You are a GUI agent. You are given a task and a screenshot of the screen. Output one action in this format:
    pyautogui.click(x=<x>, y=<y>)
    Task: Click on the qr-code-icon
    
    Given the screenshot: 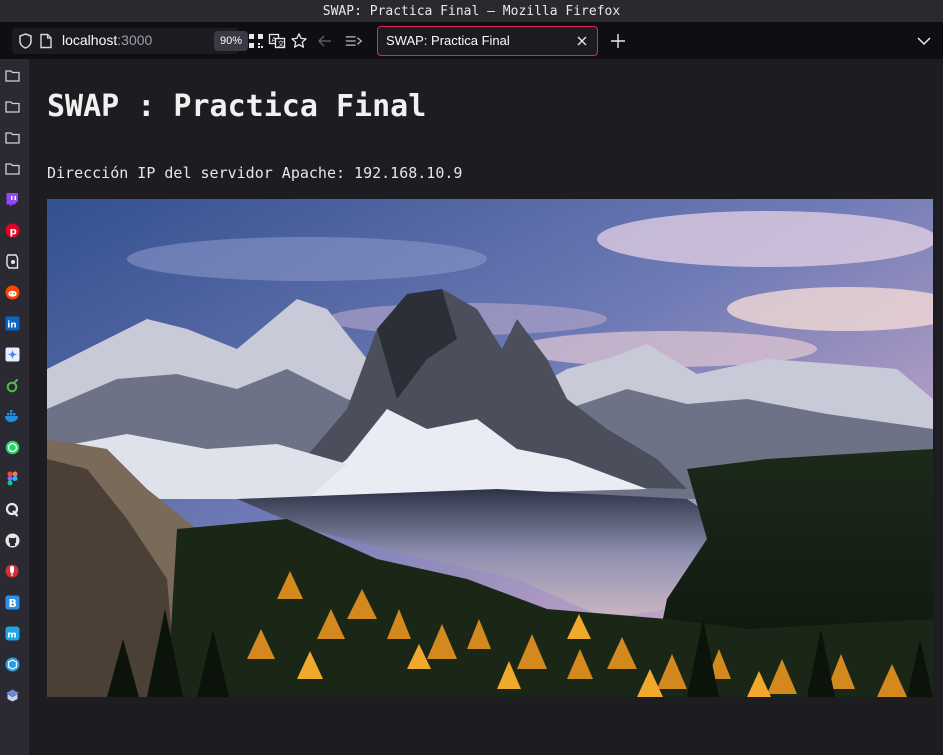 What is the action you would take?
    pyautogui.click(x=256, y=41)
    